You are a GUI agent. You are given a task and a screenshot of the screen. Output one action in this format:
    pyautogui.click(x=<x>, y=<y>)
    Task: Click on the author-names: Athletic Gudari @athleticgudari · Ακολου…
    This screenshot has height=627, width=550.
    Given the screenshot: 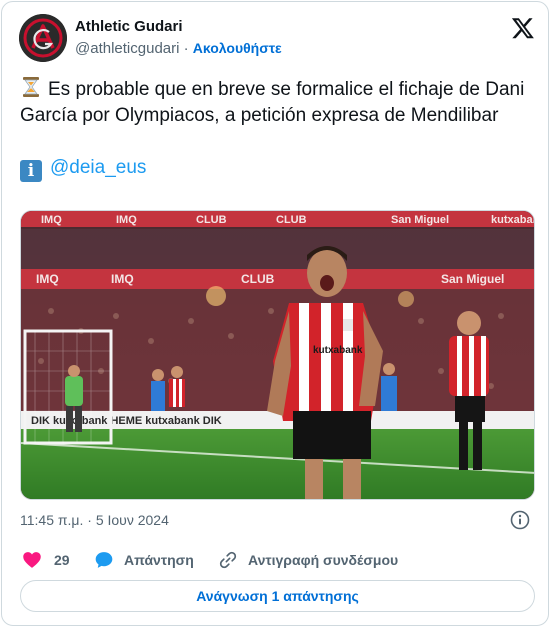 What is the action you would take?
    pyautogui.click(x=178, y=38)
    